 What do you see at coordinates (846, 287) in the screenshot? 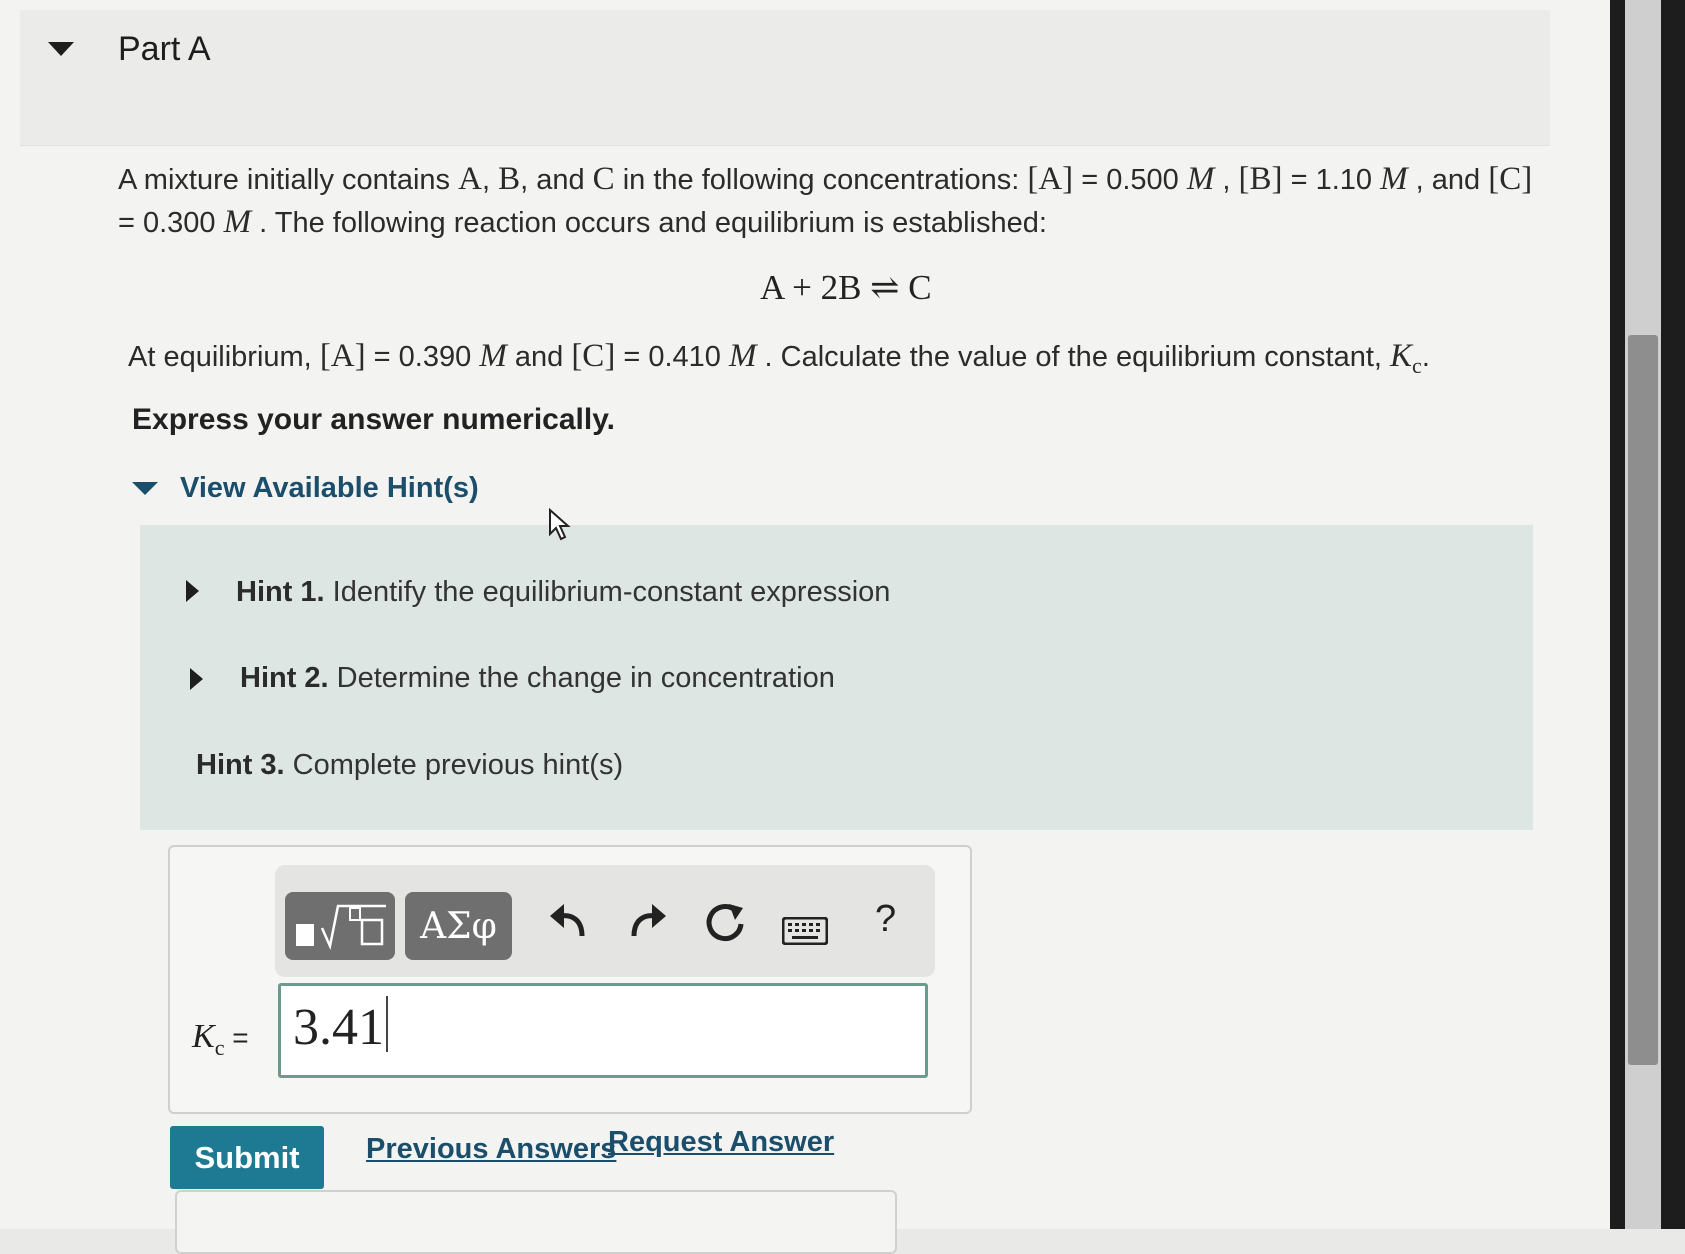
I see `reaction-equation: A + 2B ⇌ C` at bounding box center [846, 287].